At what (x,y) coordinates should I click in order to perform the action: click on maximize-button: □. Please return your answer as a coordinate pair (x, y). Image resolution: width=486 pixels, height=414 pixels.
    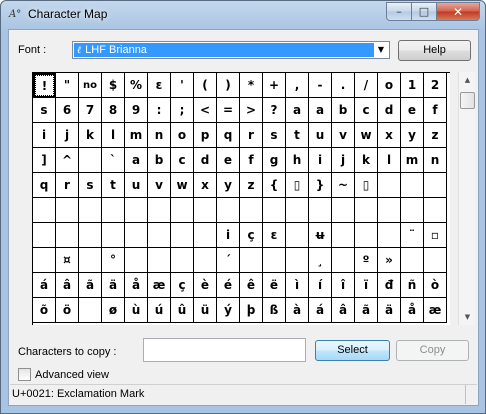
    Looking at the image, I should click on (424, 11).